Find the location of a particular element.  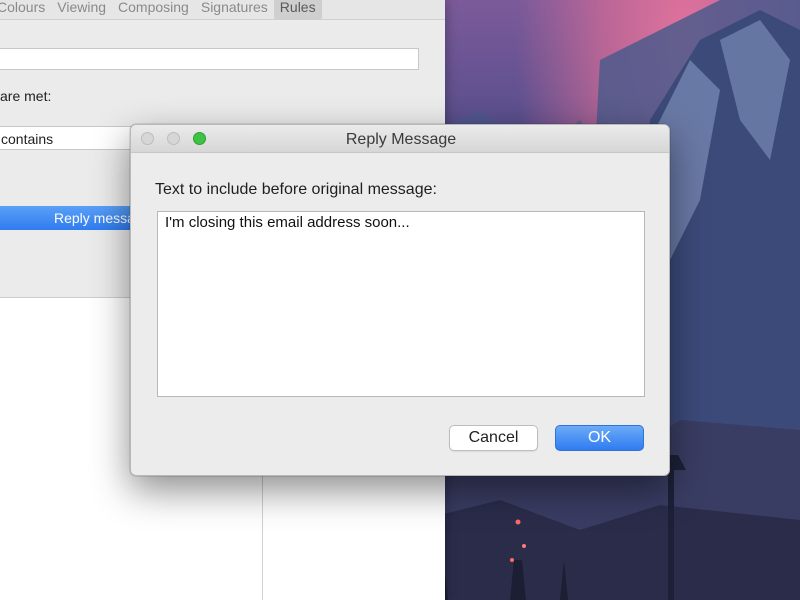

tab-signatures: Signatures is located at coordinates (234, 10).